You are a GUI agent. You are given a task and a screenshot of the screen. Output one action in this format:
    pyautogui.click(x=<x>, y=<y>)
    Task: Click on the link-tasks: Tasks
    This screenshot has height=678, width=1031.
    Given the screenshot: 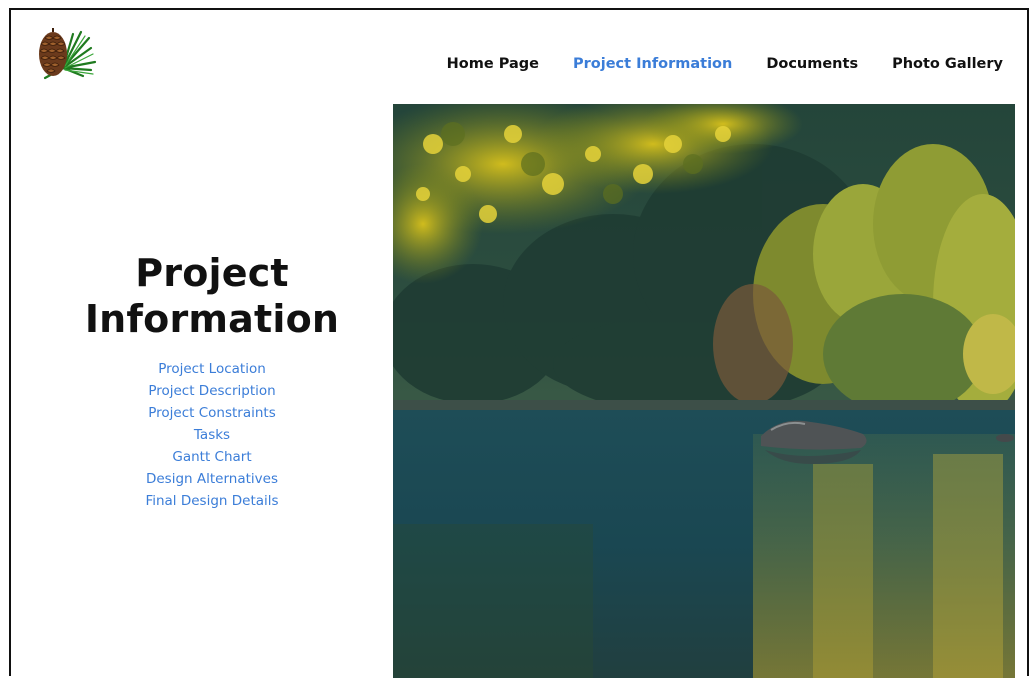 What is the action you would take?
    pyautogui.click(x=212, y=435)
    